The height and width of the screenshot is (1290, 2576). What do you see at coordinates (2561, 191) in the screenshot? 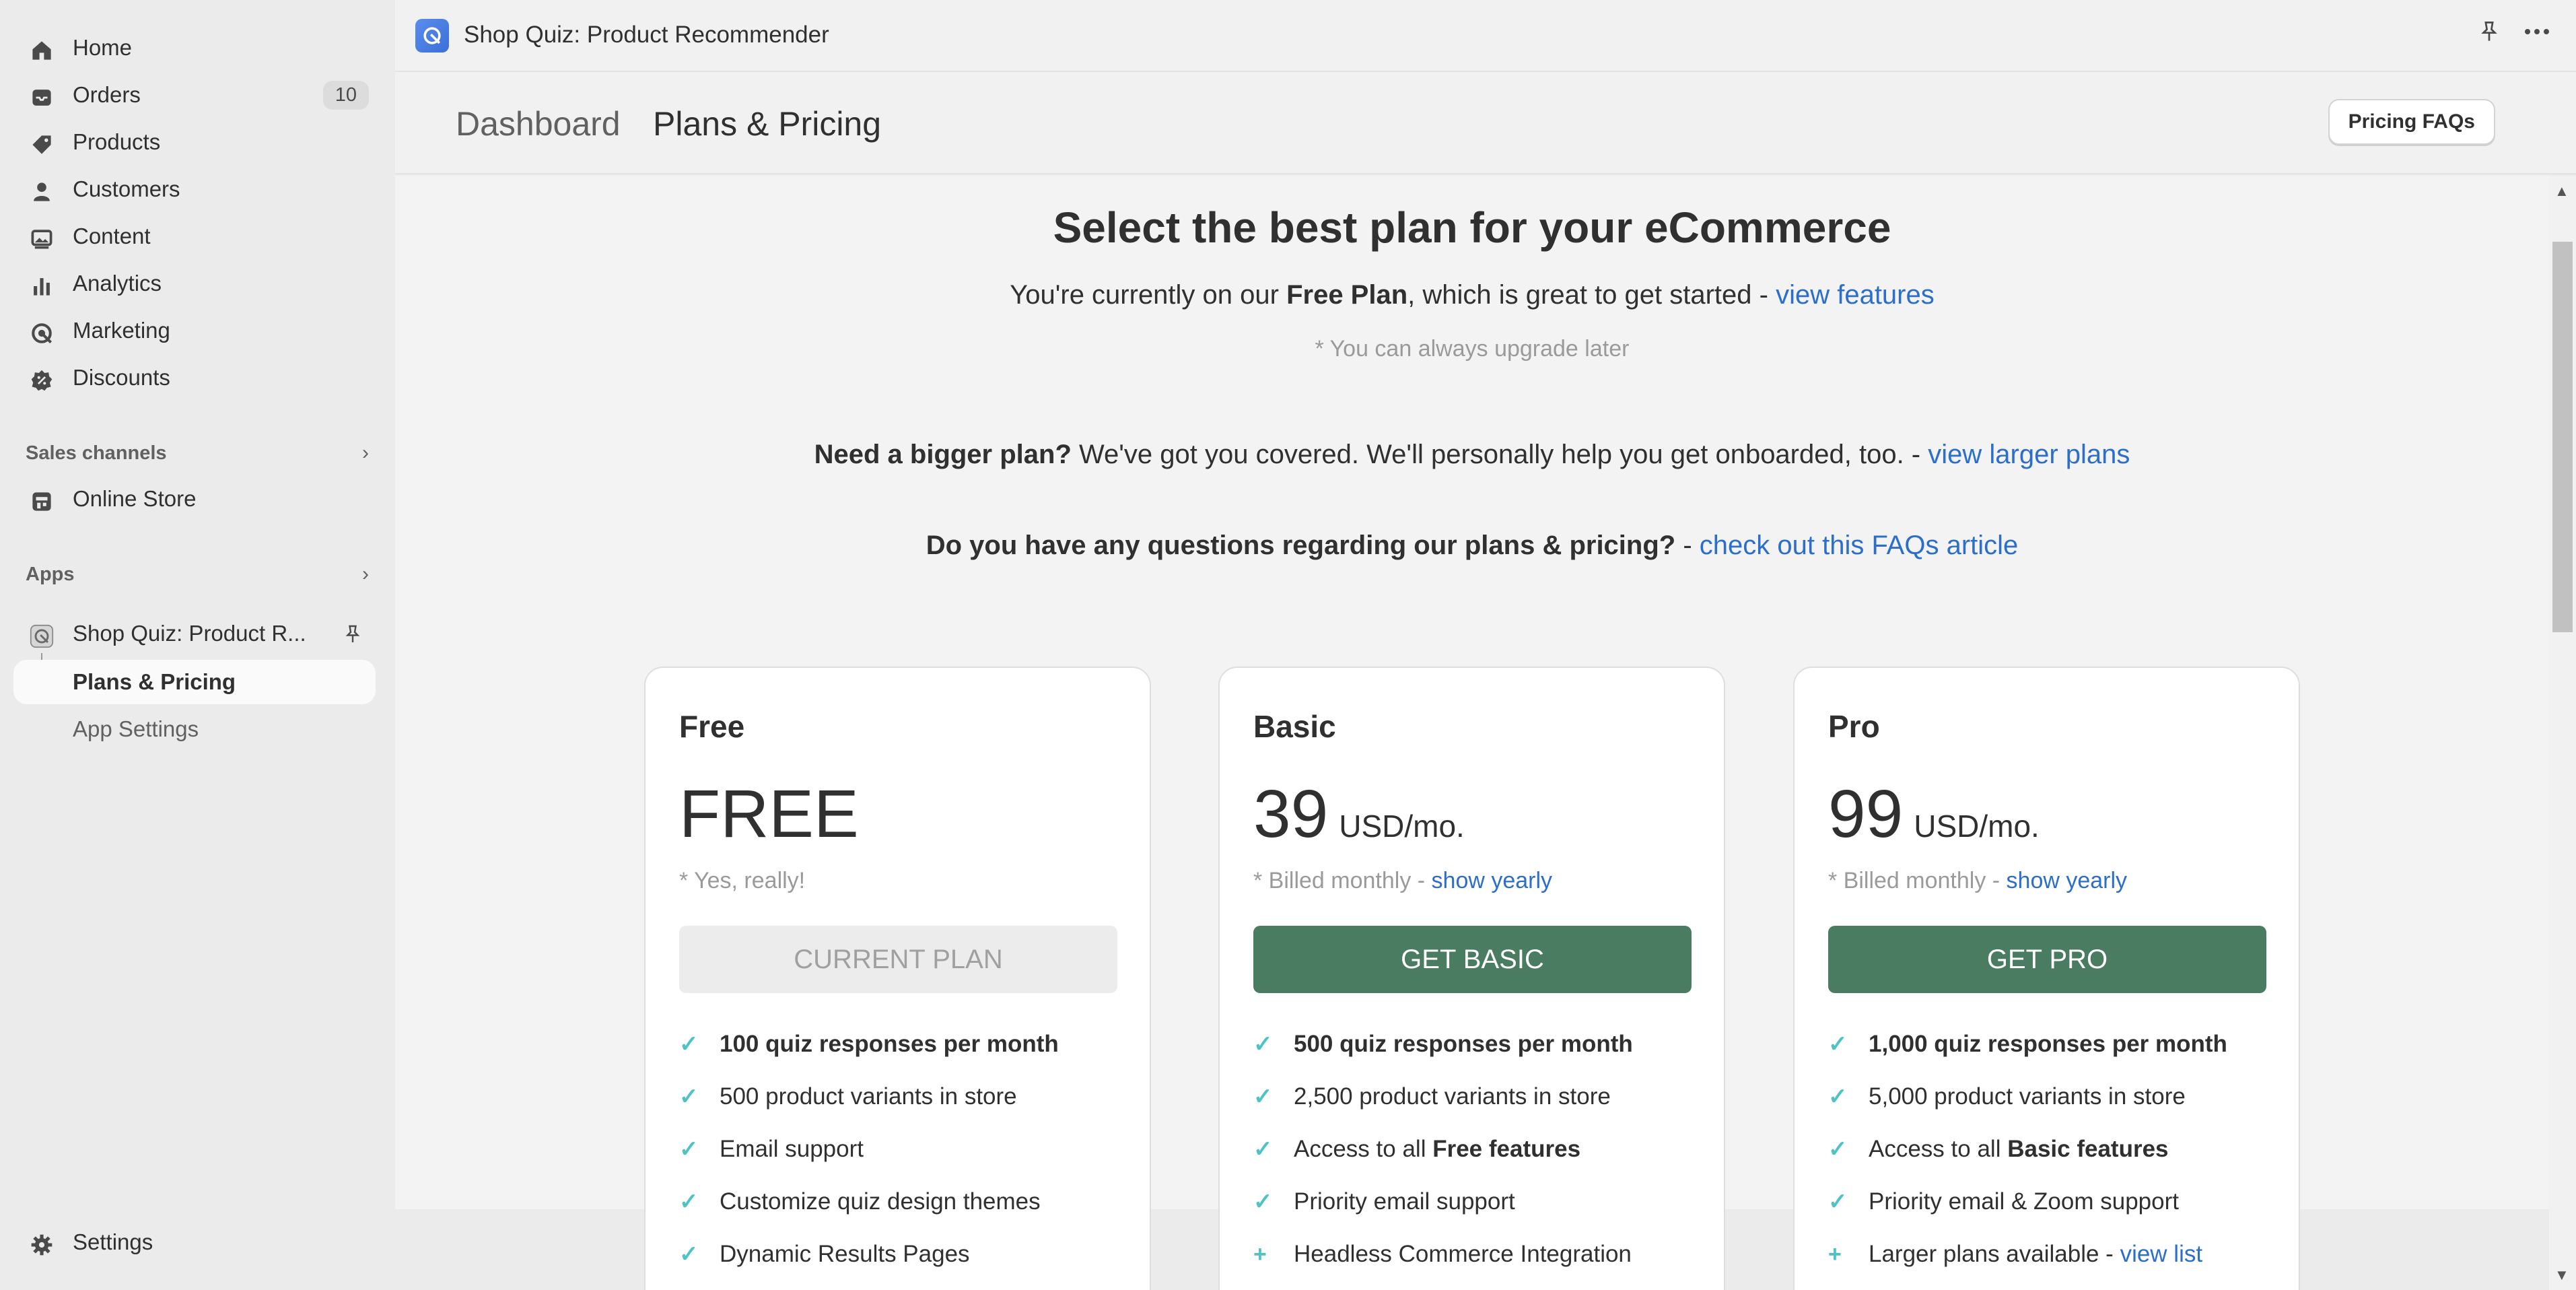
I see `scroll-up-arrow-icon: ▲` at bounding box center [2561, 191].